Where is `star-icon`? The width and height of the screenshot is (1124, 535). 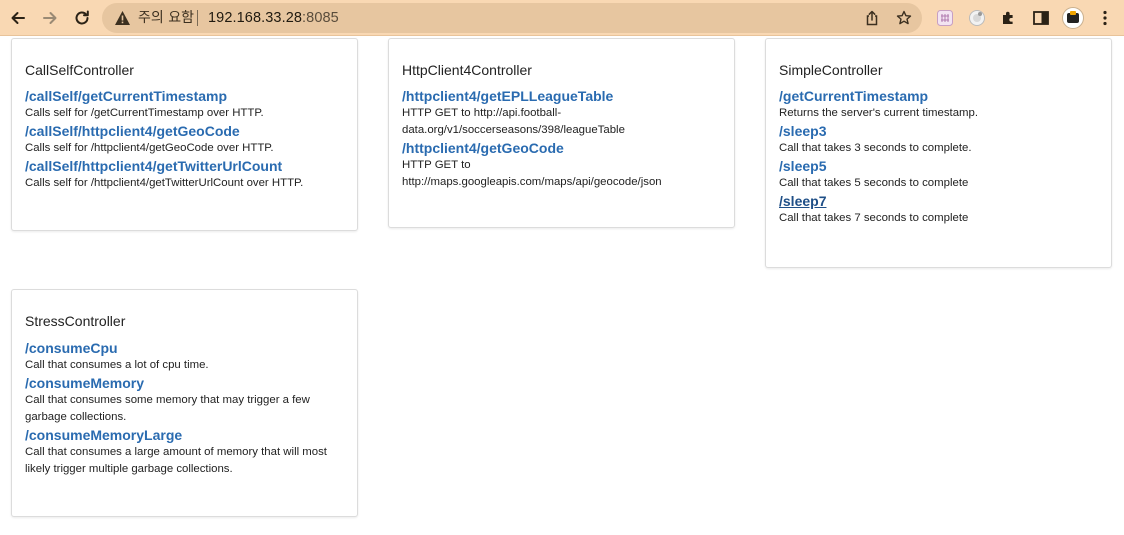 star-icon is located at coordinates (904, 18).